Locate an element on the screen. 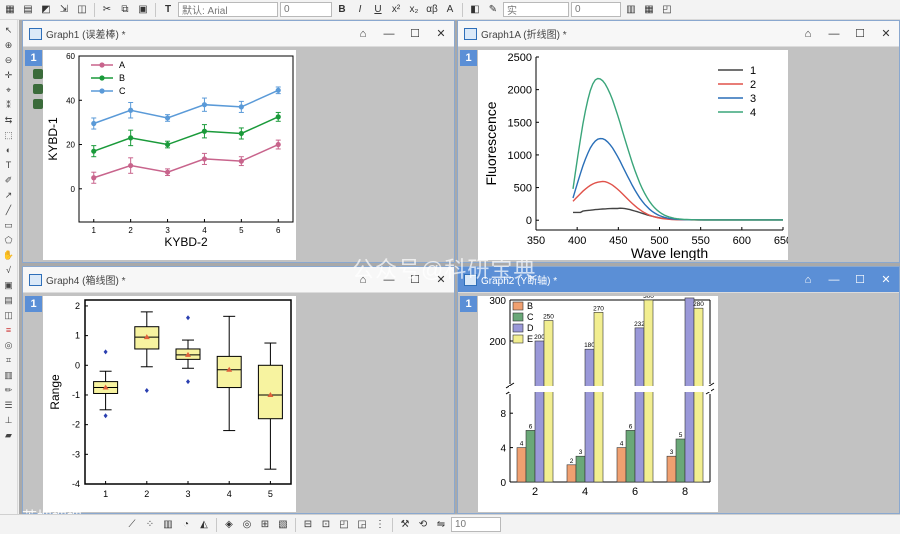 The height and width of the screenshot is (534, 900). cut-icon: ✂ is located at coordinates (107, 10).